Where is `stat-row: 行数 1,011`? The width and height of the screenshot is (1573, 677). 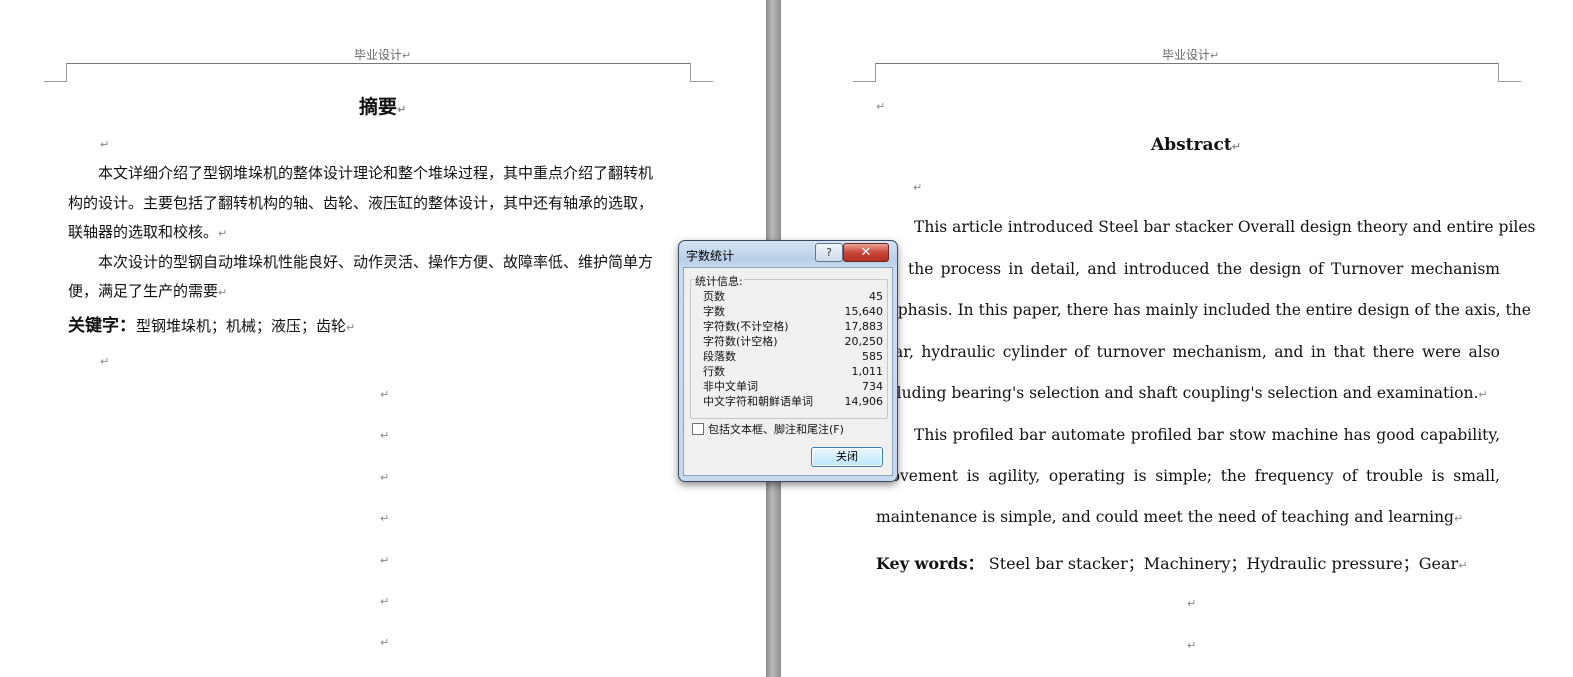
stat-row: 行数 1,011 is located at coordinates (793, 371).